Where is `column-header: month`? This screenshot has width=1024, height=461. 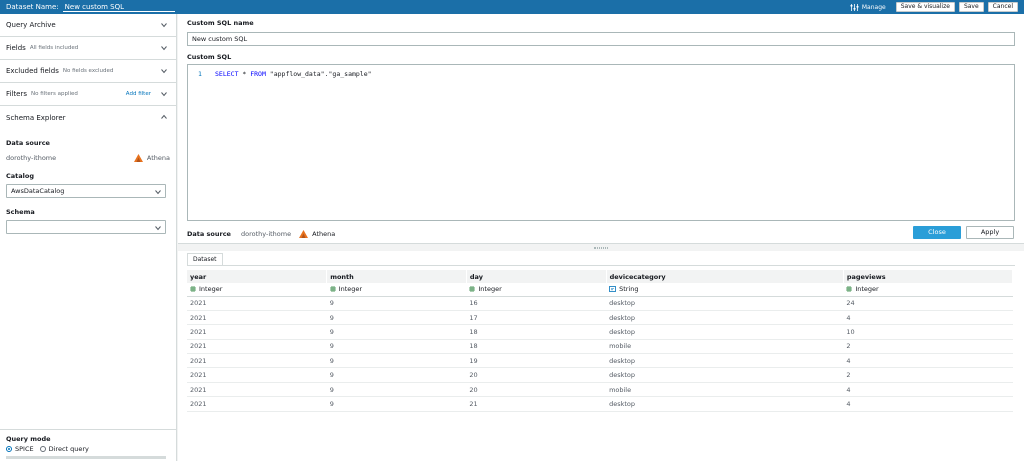 column-header: month is located at coordinates (396, 276).